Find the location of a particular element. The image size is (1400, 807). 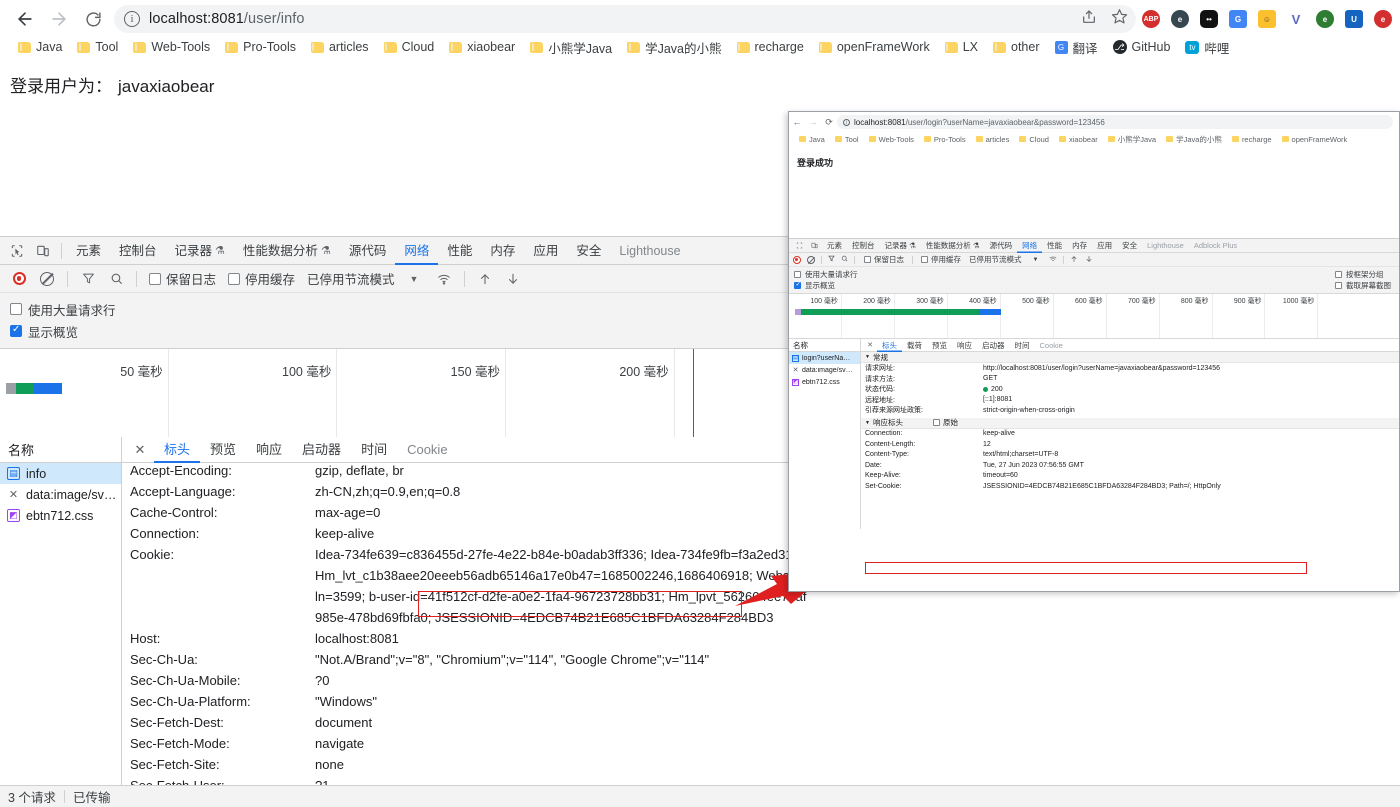

inset-detail-tab-2: 预览 is located at coordinates (939, 345).